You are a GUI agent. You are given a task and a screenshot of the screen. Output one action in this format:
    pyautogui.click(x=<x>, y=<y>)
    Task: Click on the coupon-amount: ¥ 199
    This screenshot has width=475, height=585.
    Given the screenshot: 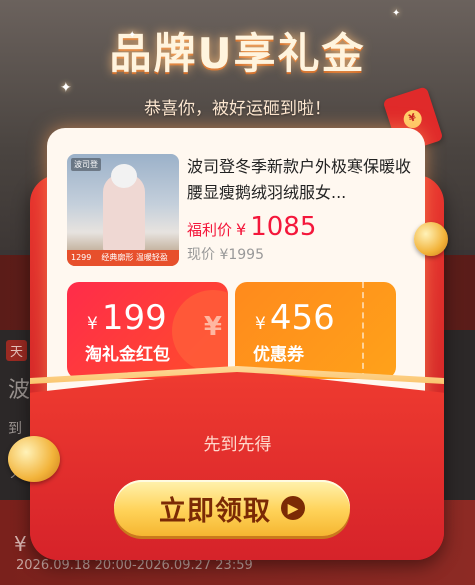 What is the action you would take?
    pyautogui.click(x=127, y=318)
    